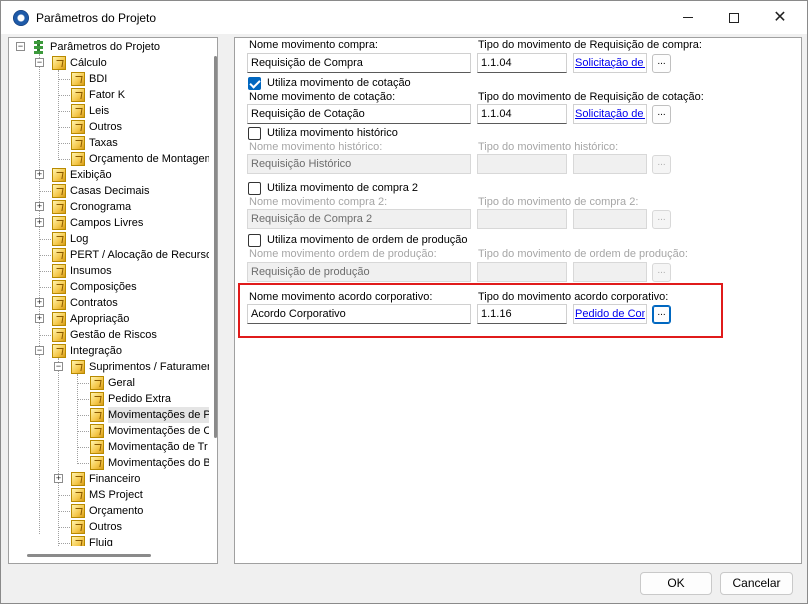  Describe the element at coordinates (88, 63) in the screenshot. I see `tree-item-label: Cálculo` at that location.